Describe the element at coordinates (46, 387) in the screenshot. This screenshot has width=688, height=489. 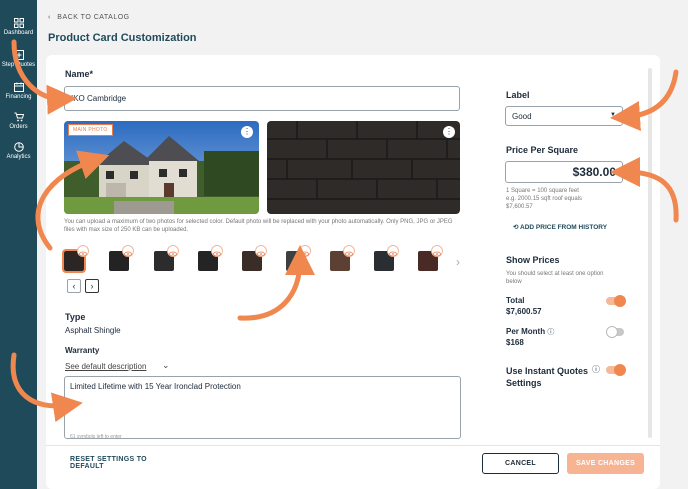
I see `arrow-to-warranty` at that location.